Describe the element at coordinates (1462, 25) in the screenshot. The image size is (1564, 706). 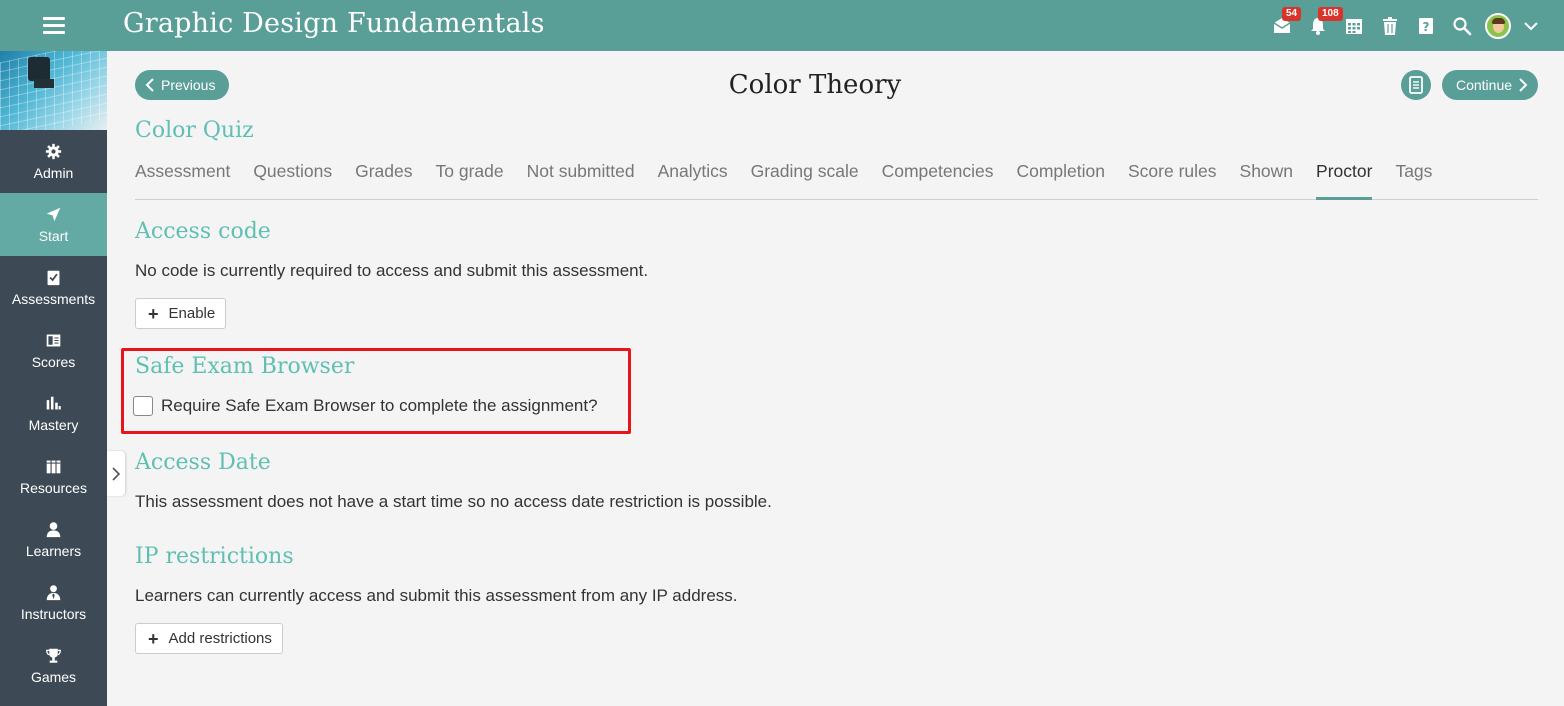
I see `search-icon` at that location.